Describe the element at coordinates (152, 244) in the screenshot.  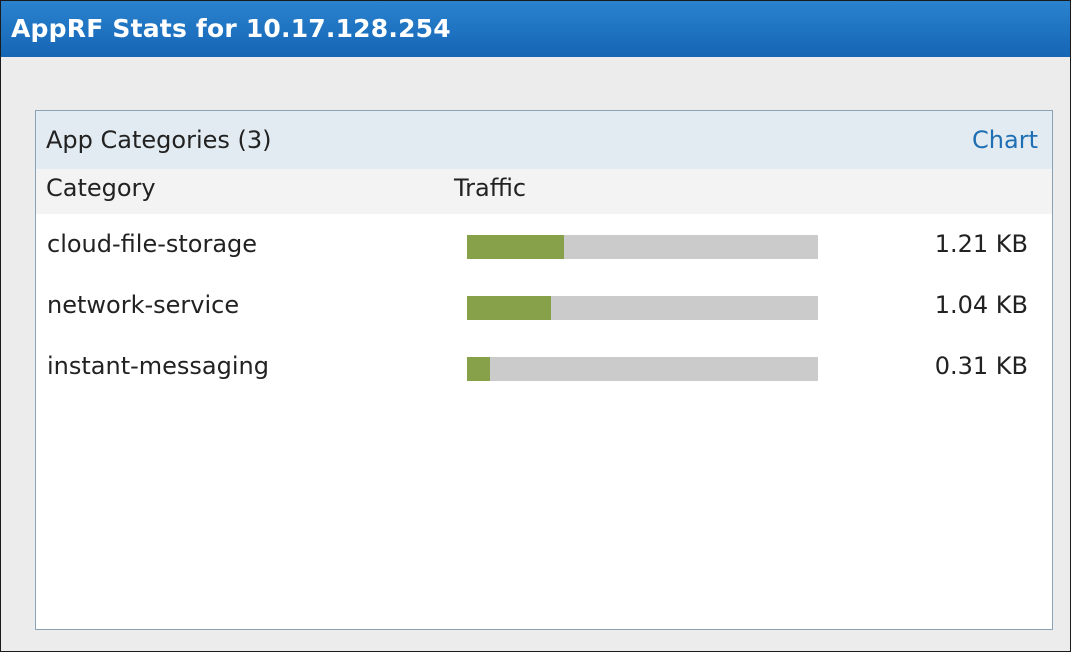
I see `category-name: cloud-file-storage` at that location.